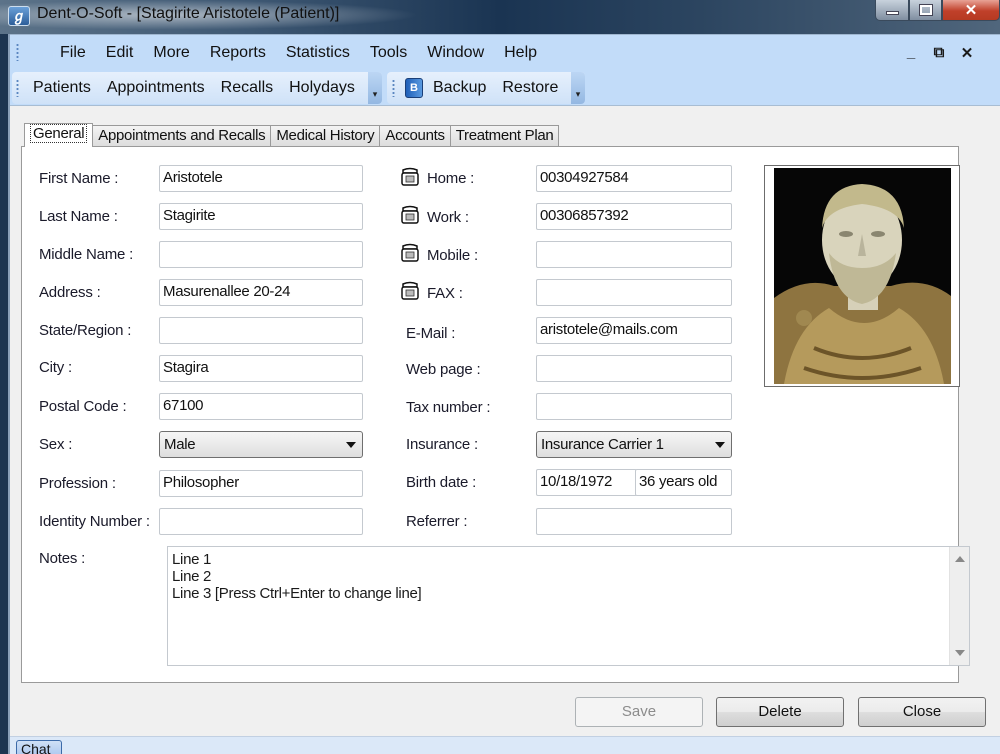 The image size is (1000, 754). Describe the element at coordinates (634, 406) in the screenshot. I see `tax-number-field` at that location.